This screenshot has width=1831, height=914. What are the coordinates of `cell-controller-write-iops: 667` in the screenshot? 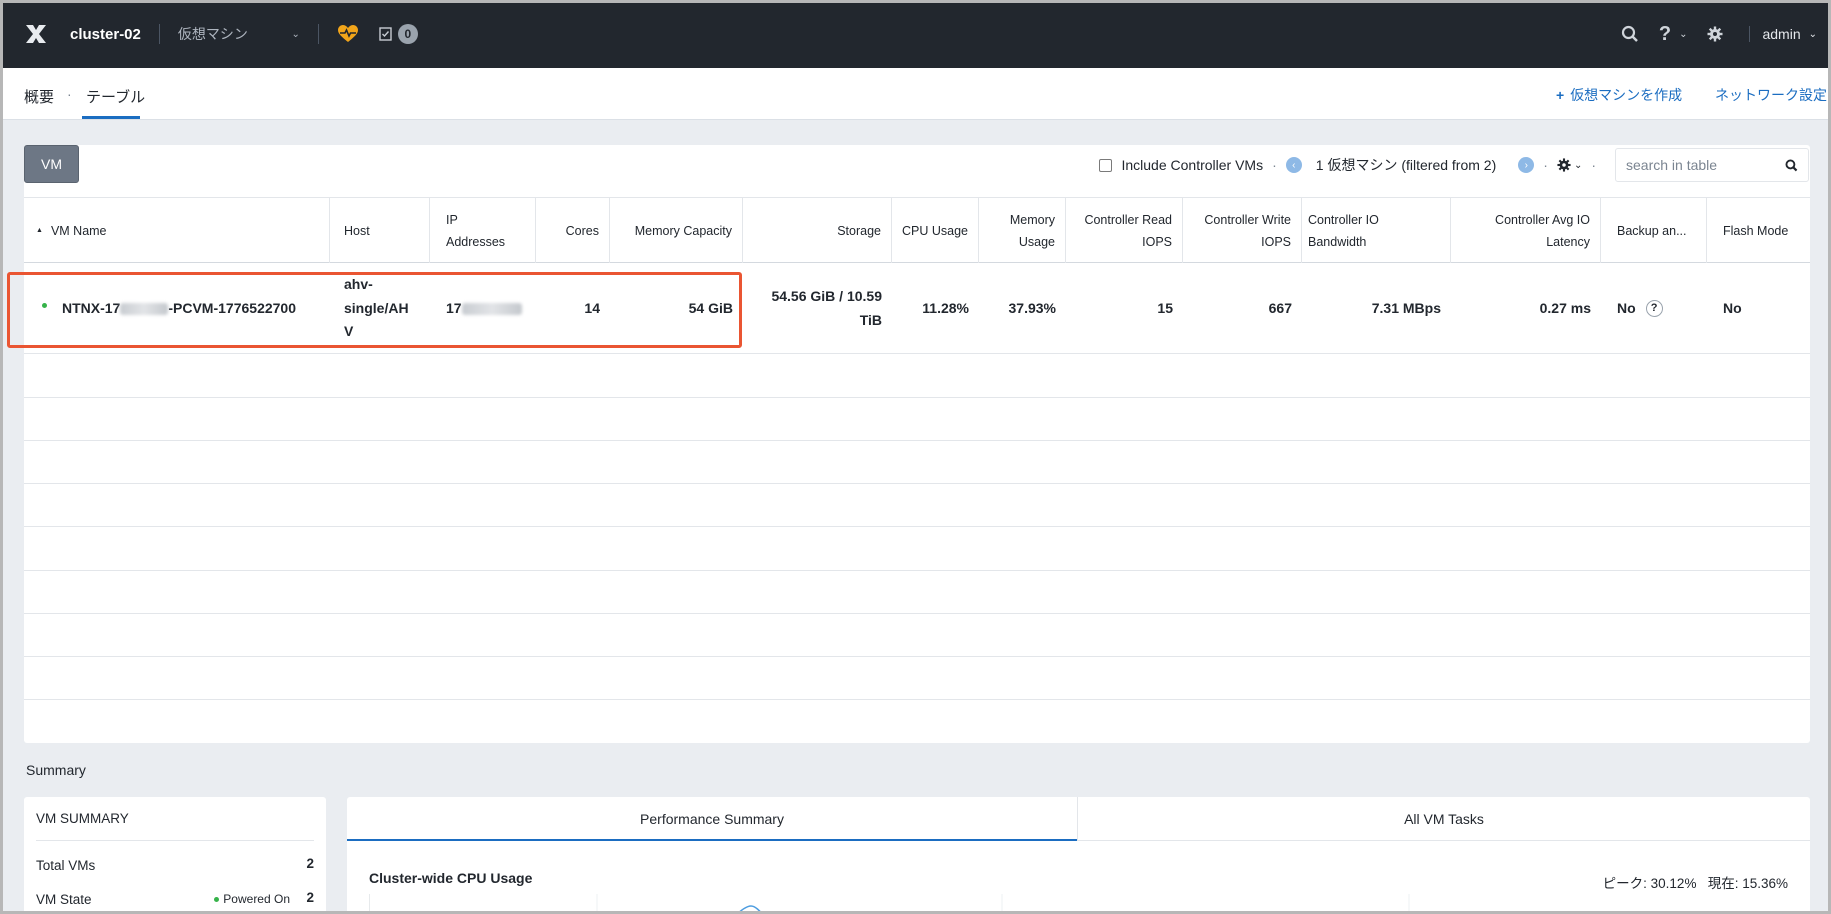 It's located at (1280, 307).